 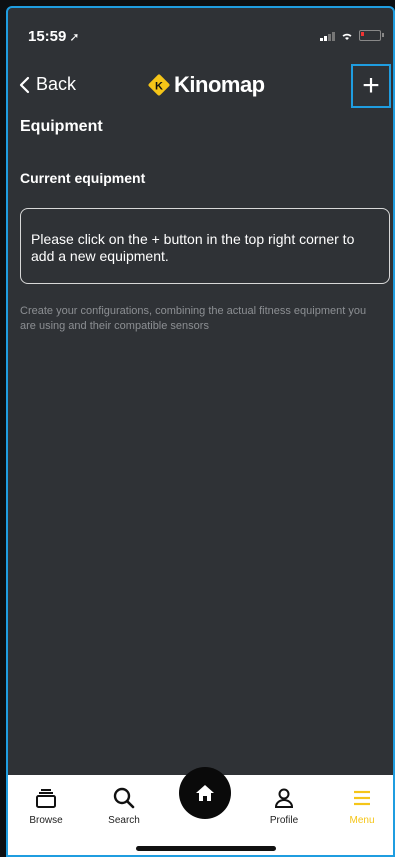 I want to click on svg-text: K, so click(x=159, y=87).